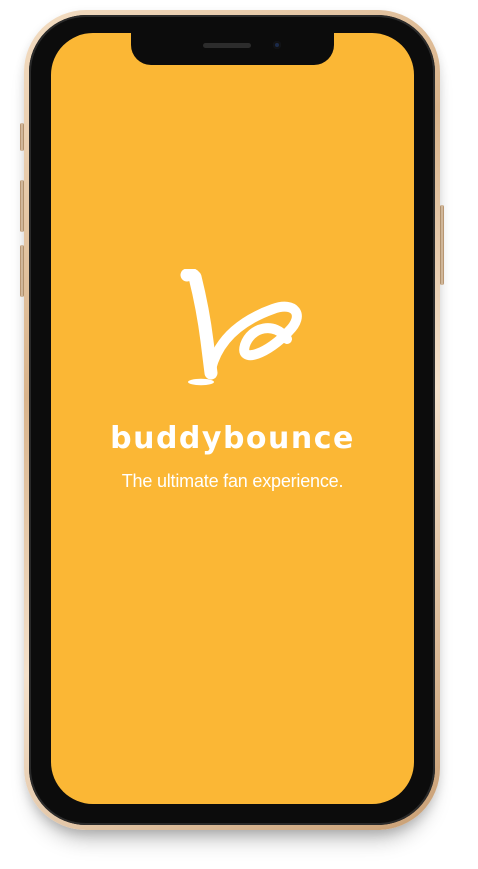 The width and height of the screenshot is (478, 869). Describe the element at coordinates (232, 481) in the screenshot. I see `tagline: The ultimate fan experience.` at that location.